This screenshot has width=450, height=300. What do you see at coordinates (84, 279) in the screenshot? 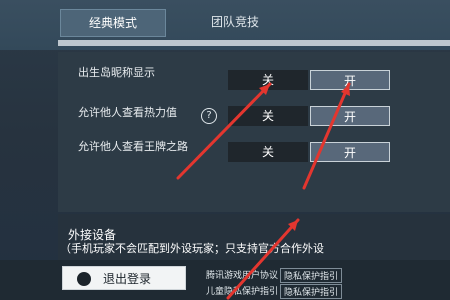
I see `qq-penguin-icon` at bounding box center [84, 279].